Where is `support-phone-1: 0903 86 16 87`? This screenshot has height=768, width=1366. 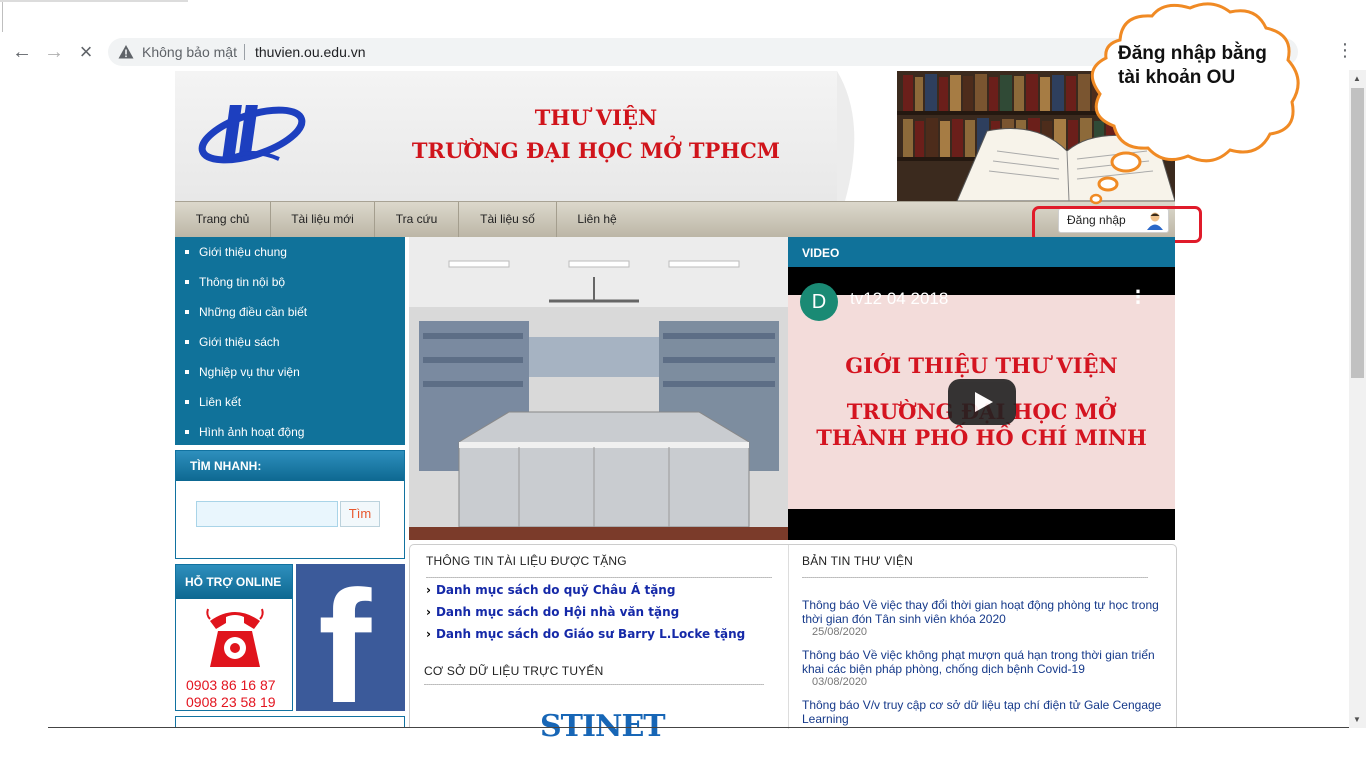 support-phone-1: 0903 86 16 87 is located at coordinates (231, 685).